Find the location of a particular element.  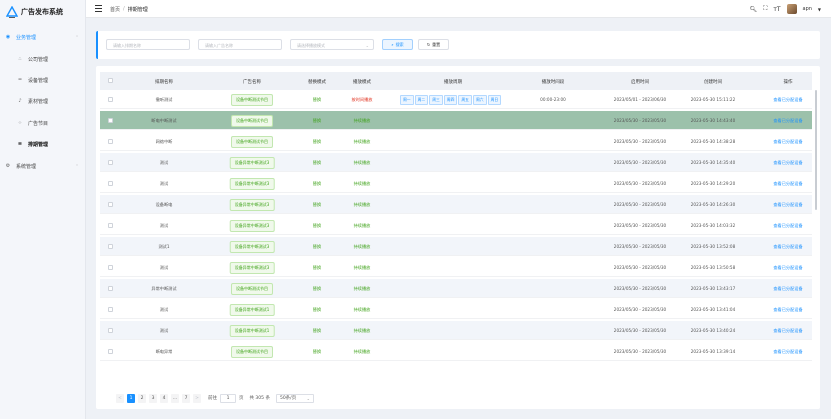

sidebar-item-0: ◉ 业务管理 ˄ is located at coordinates (43, 37).